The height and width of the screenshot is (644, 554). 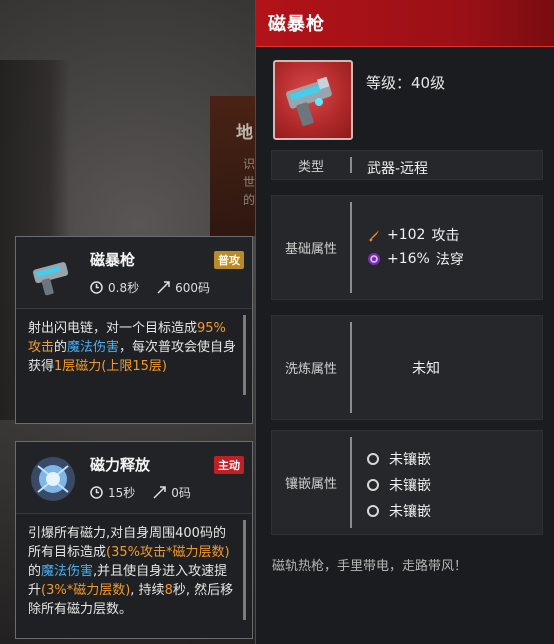 What do you see at coordinates (110, 366) in the screenshot?
I see `highlight-text: 1层磁力(上限15层)` at bounding box center [110, 366].